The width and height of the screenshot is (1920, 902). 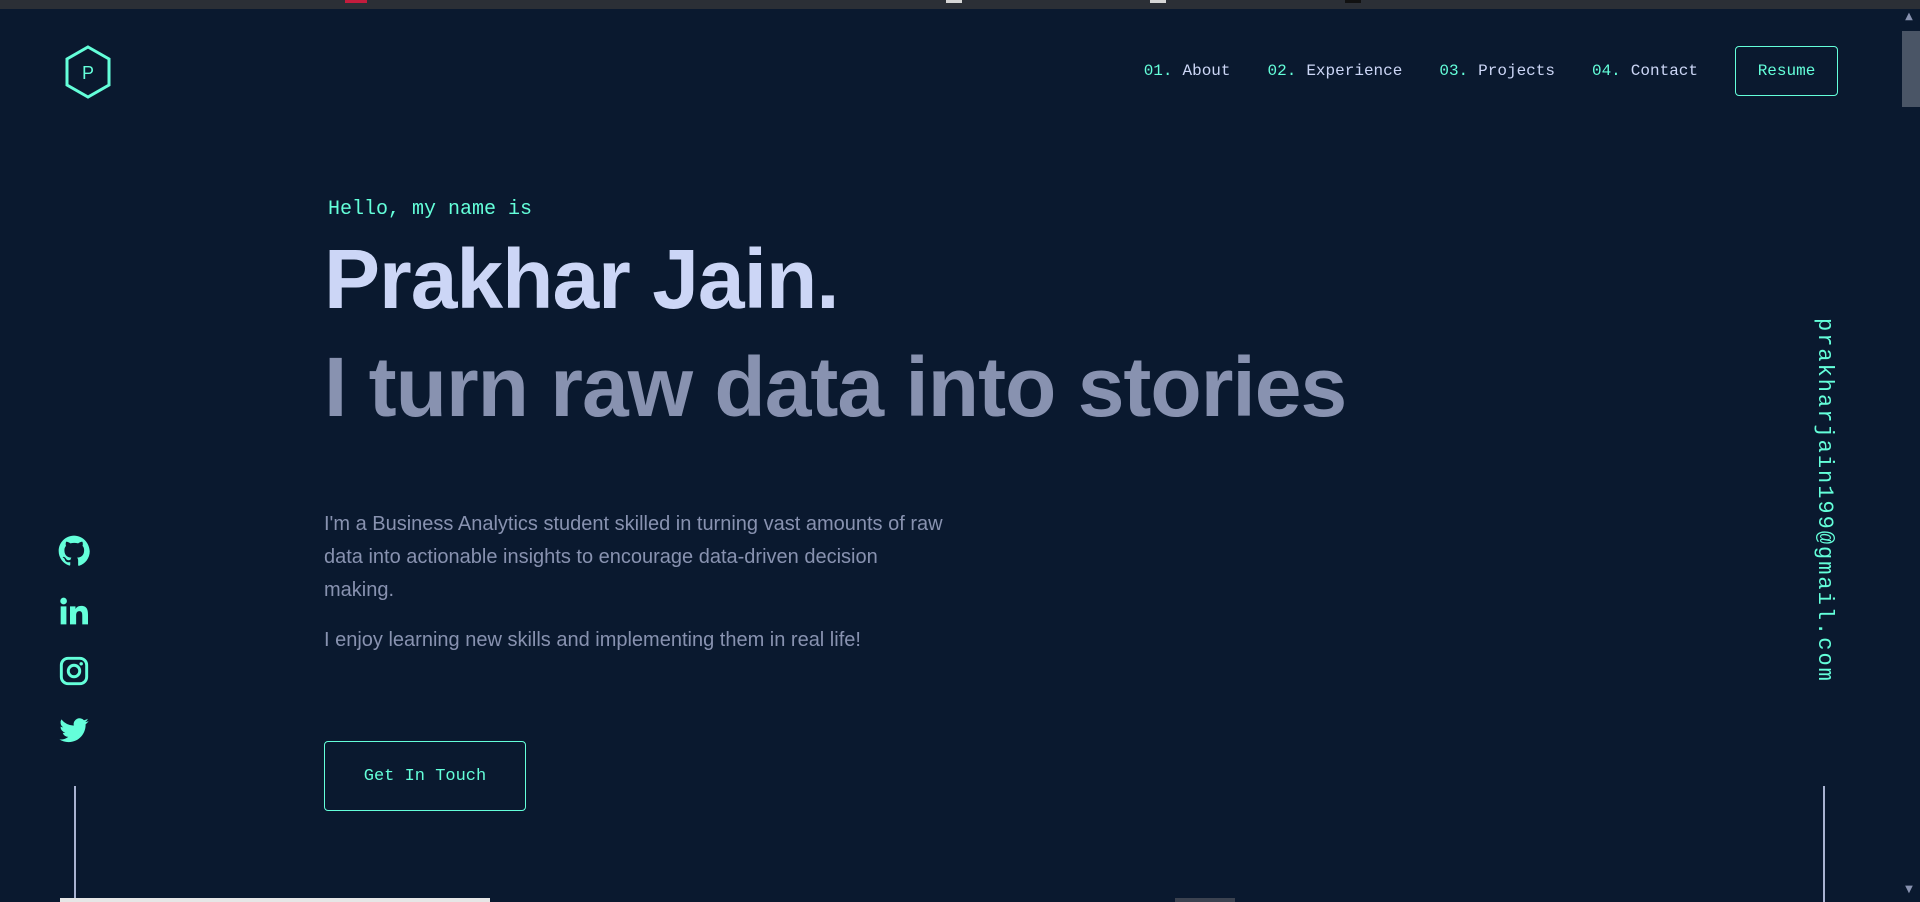 I want to click on vertical-scrollbar: ▲ ▼, so click(x=1909, y=455).